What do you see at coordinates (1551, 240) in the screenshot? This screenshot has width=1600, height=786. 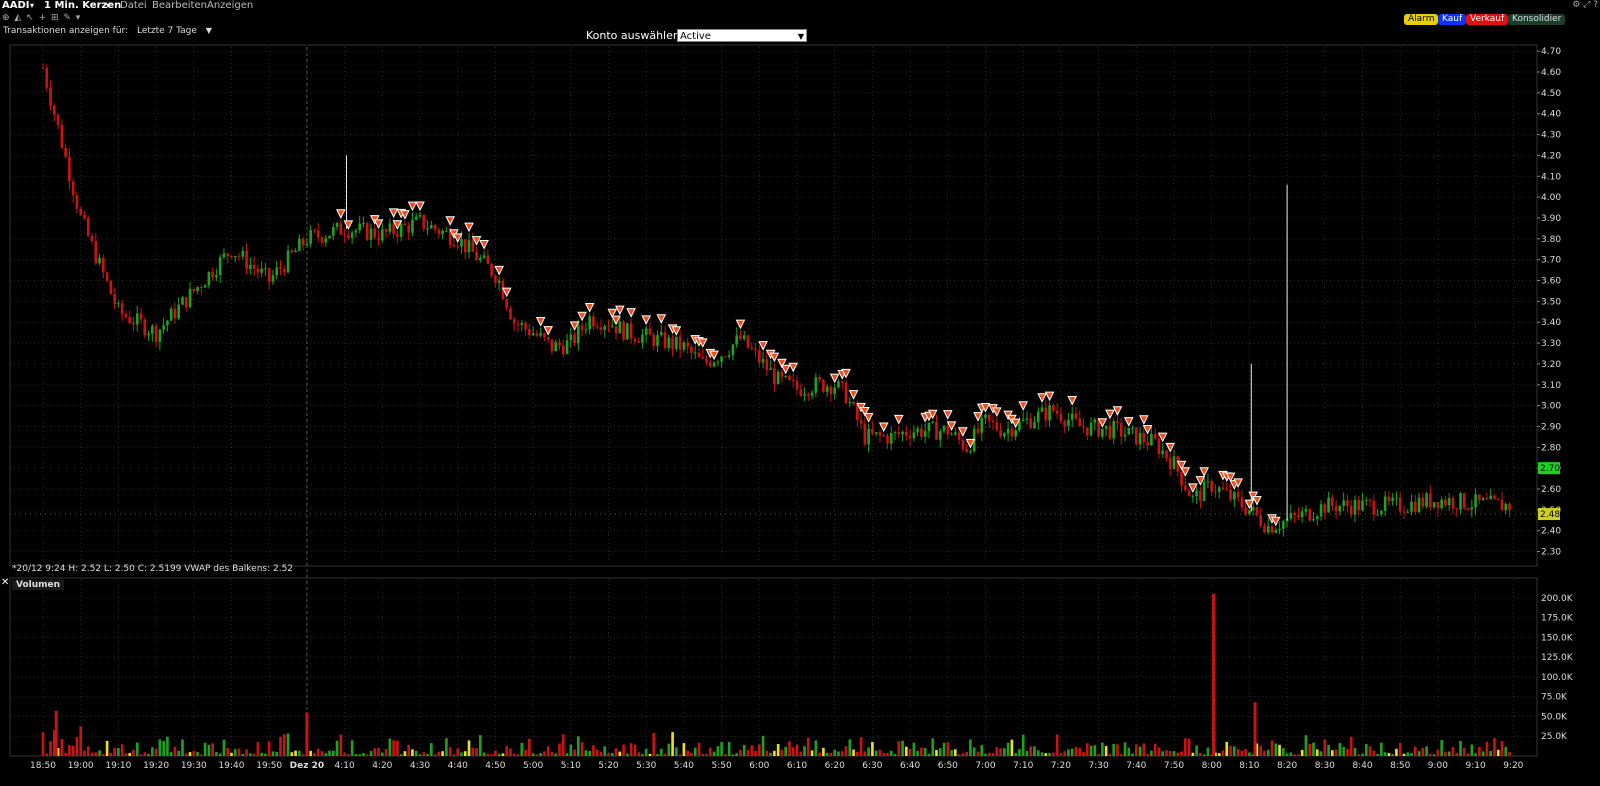 I see `price-tick-label: 3.80` at bounding box center [1551, 240].